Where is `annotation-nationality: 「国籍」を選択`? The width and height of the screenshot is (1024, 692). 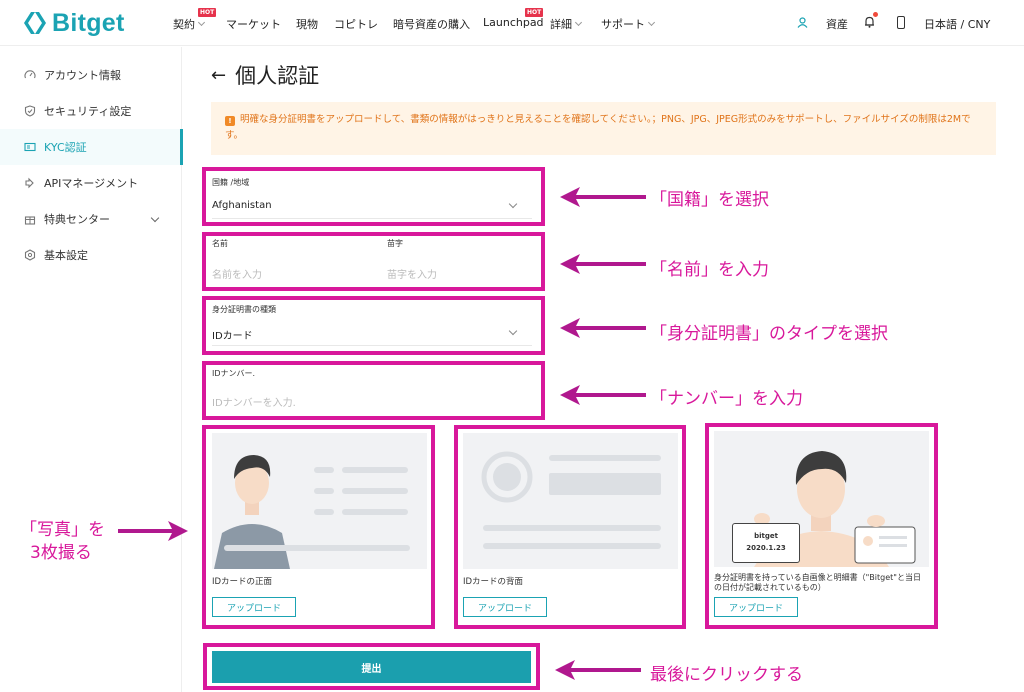 annotation-nationality: 「国籍」を選択 is located at coordinates (709, 200).